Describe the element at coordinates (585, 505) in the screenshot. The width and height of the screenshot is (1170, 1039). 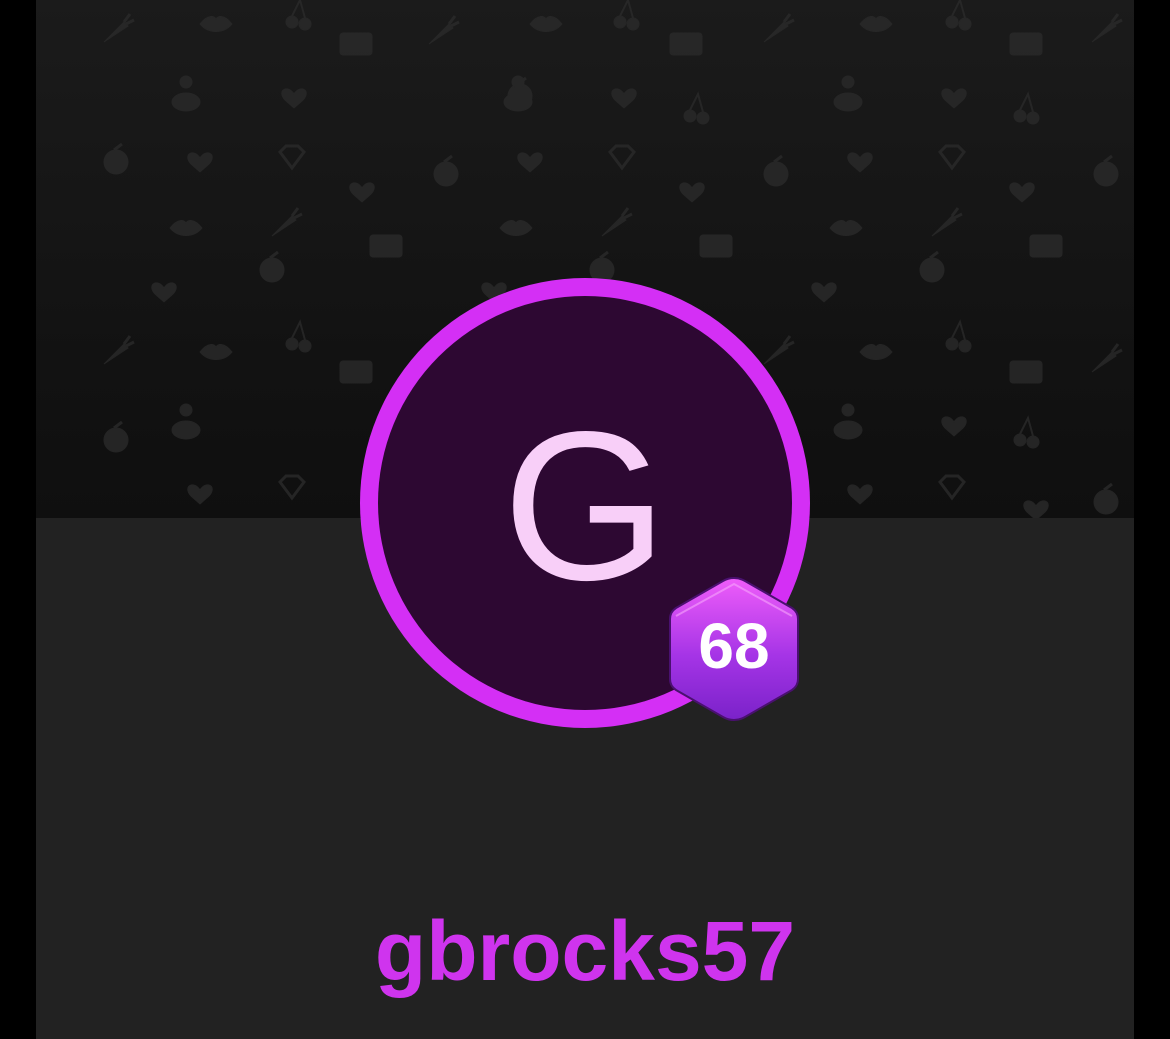
I see `avatar-initial: G` at that location.